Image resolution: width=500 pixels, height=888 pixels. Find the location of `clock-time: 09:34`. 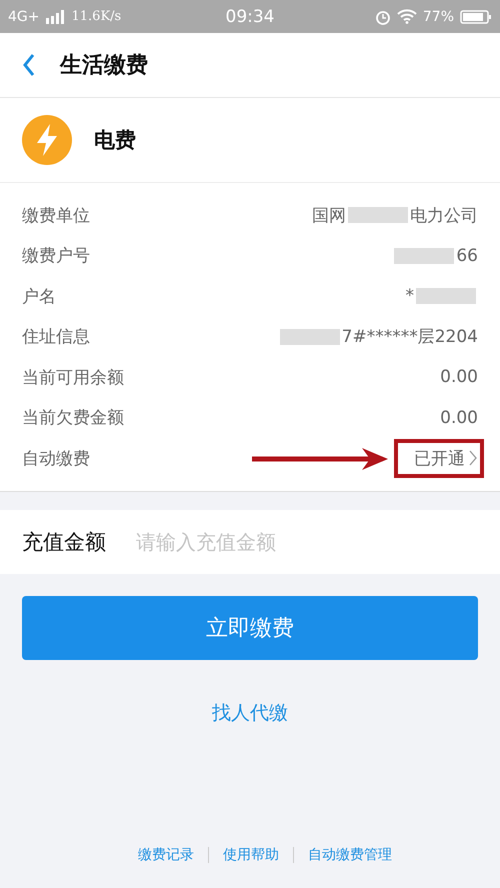

clock-time: 09:34 is located at coordinates (250, 16).